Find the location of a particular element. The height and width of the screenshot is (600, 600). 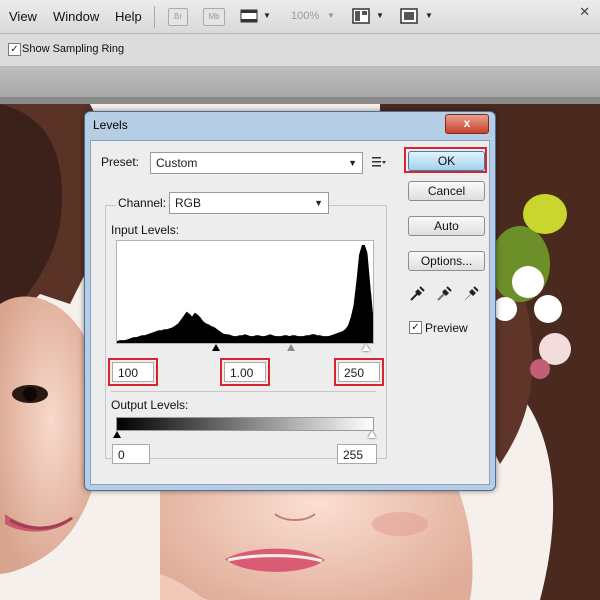

input-levels-label: Input Levels: is located at coordinates (145, 230).